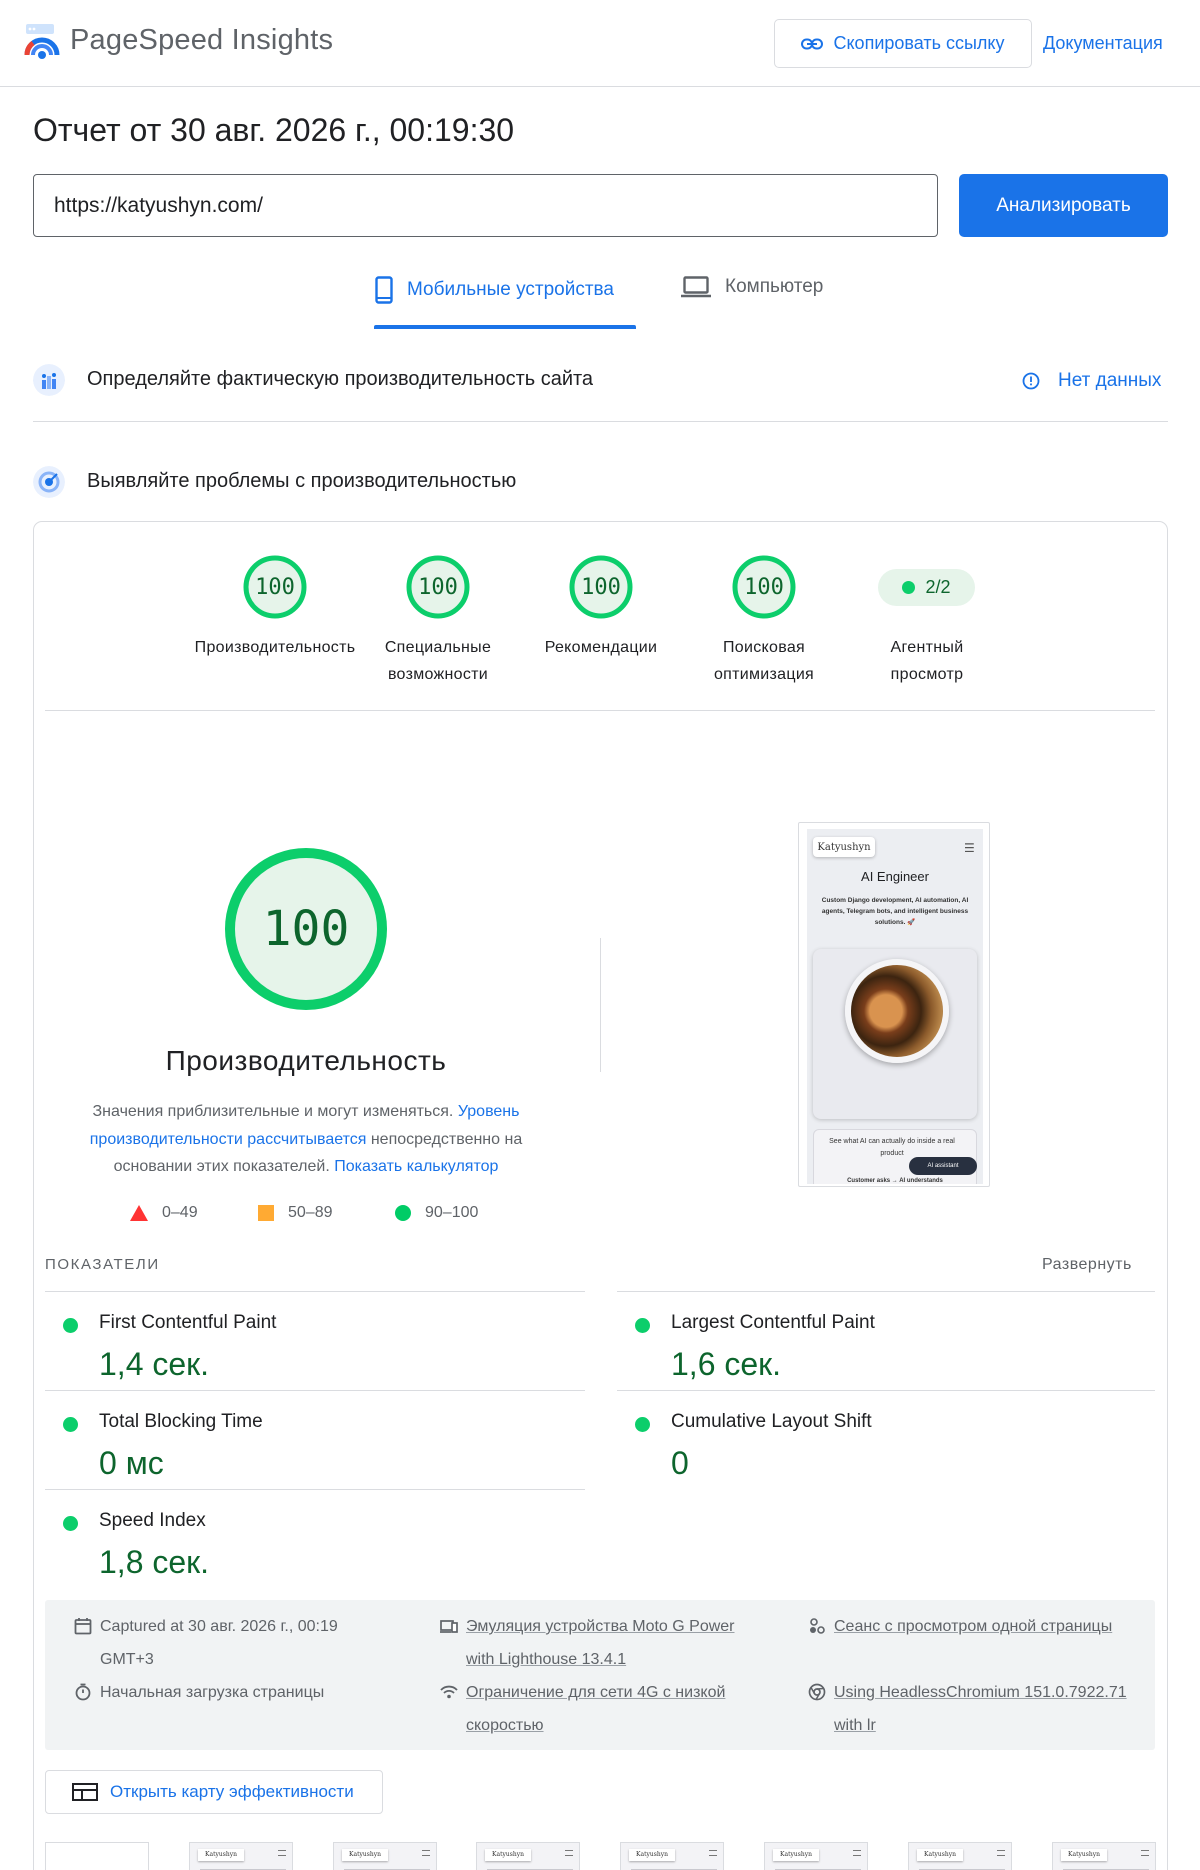 The width and height of the screenshot is (1200, 1870). What do you see at coordinates (601, 647) in the screenshot?
I see `best-practices-category-label: Рекомендации` at bounding box center [601, 647].